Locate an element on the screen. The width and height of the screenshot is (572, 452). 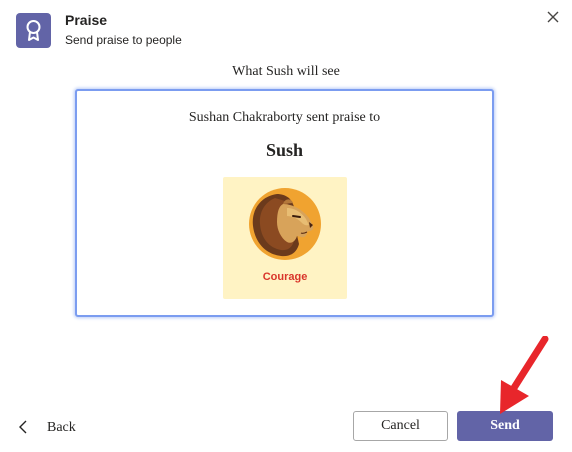
praise-recipient: Sush is located at coordinates (284, 150).